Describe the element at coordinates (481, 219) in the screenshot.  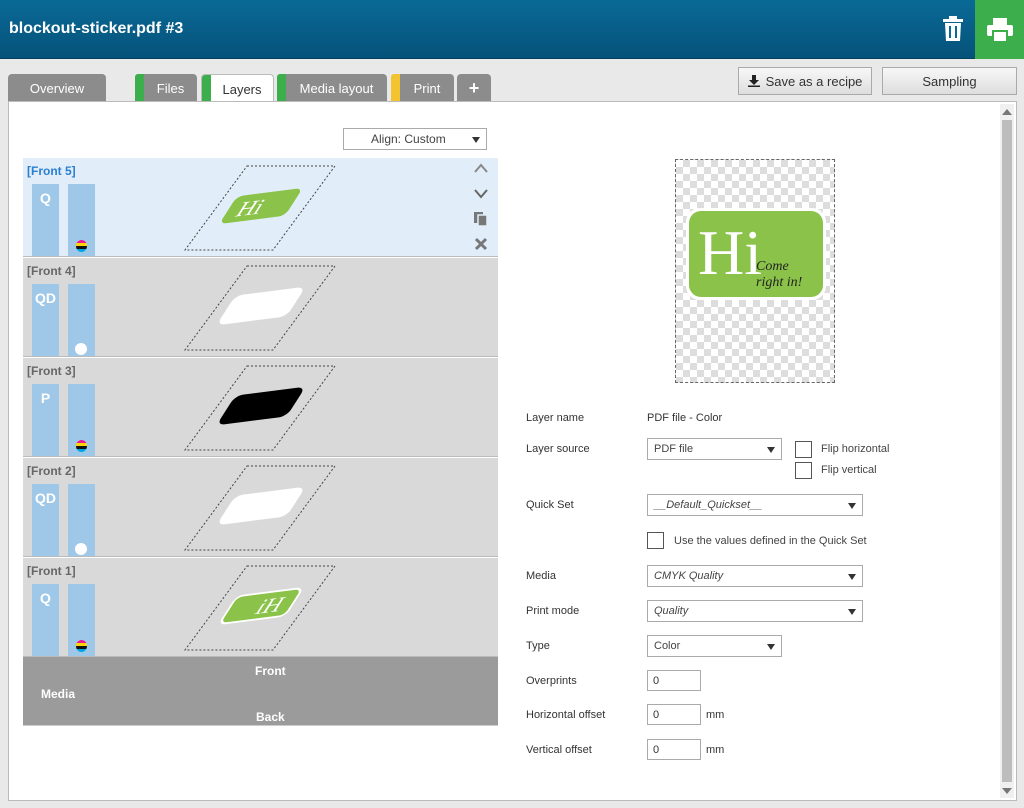
I see `duplicate-icon` at that location.